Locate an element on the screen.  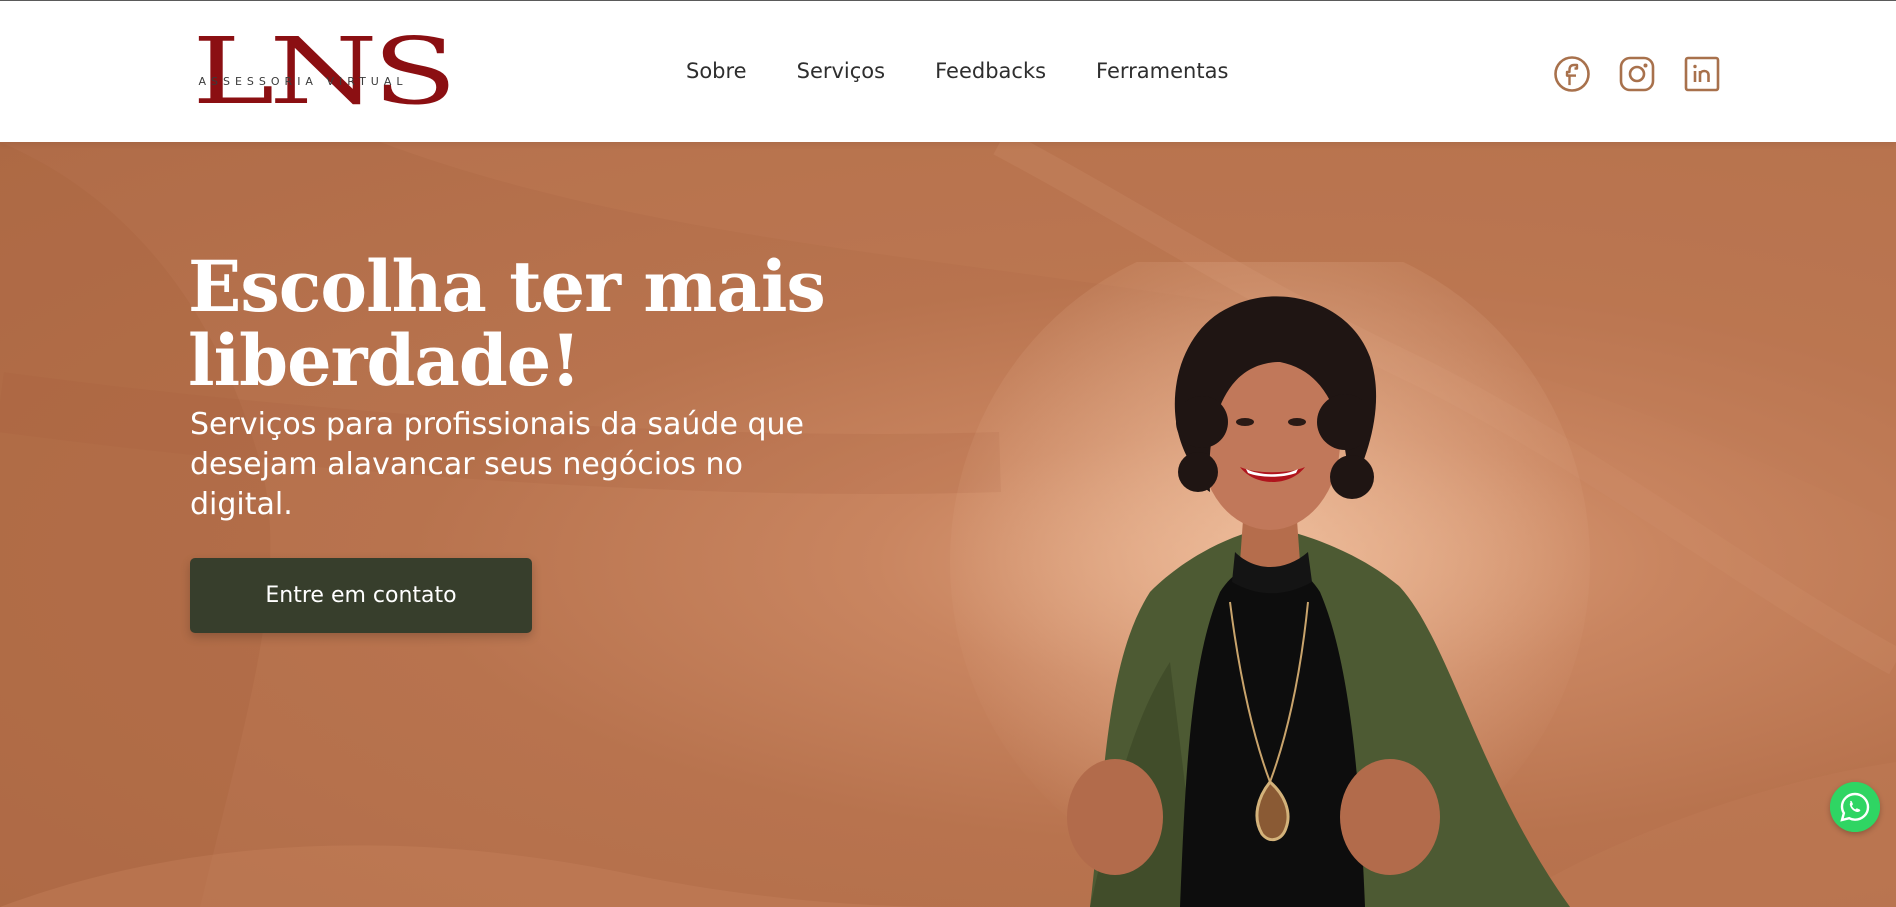
nav-item-ferramentas: Ferramentas is located at coordinates (1162, 71).